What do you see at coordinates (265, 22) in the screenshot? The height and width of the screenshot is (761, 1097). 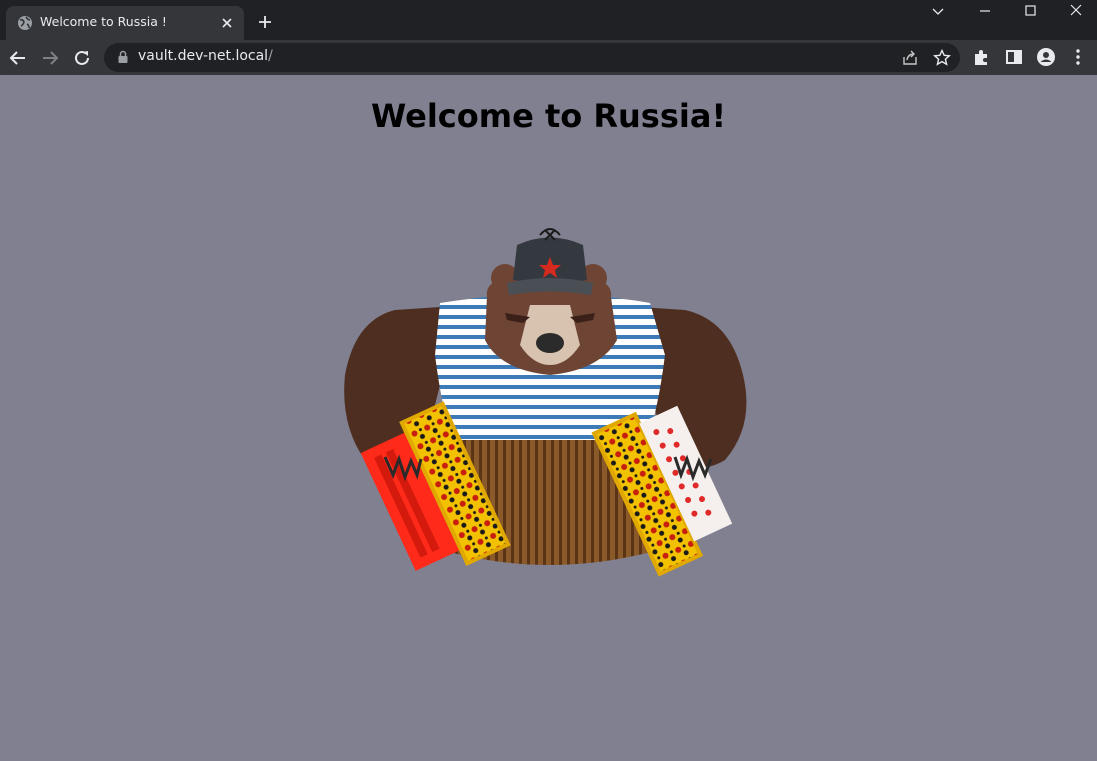 I see `new-tab-button` at bounding box center [265, 22].